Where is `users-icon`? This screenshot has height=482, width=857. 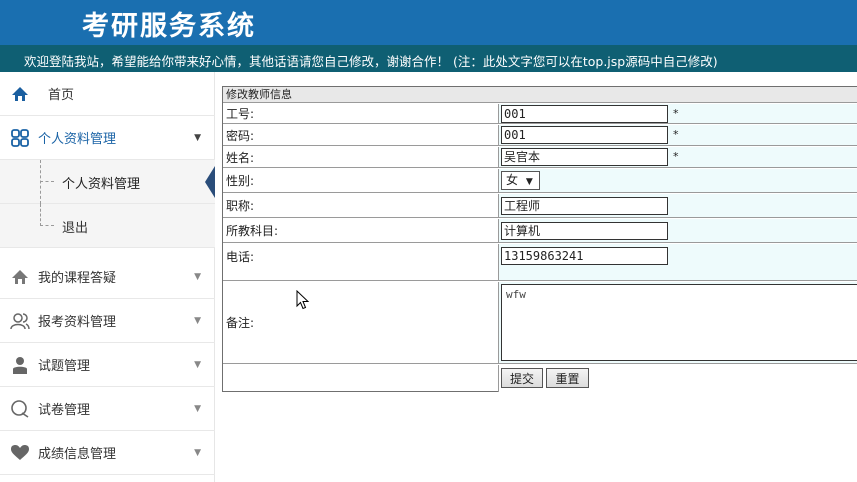 users-icon is located at coordinates (20, 321).